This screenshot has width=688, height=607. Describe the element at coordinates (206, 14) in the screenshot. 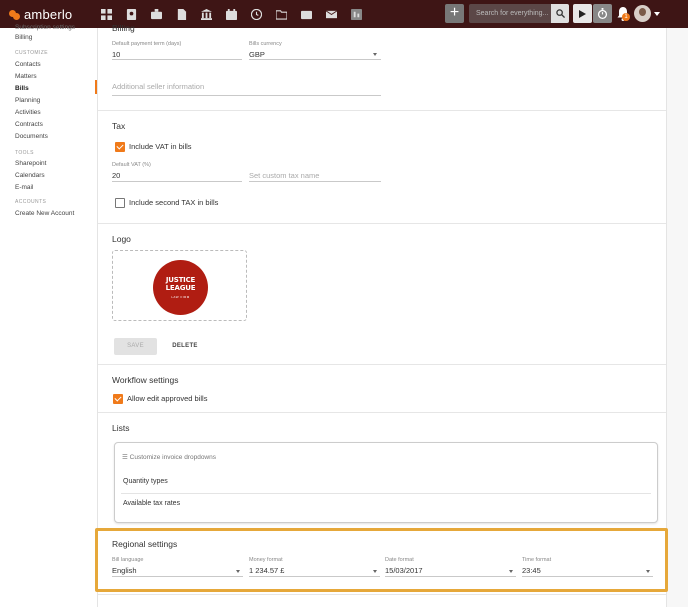

I see `bank-icon` at that location.